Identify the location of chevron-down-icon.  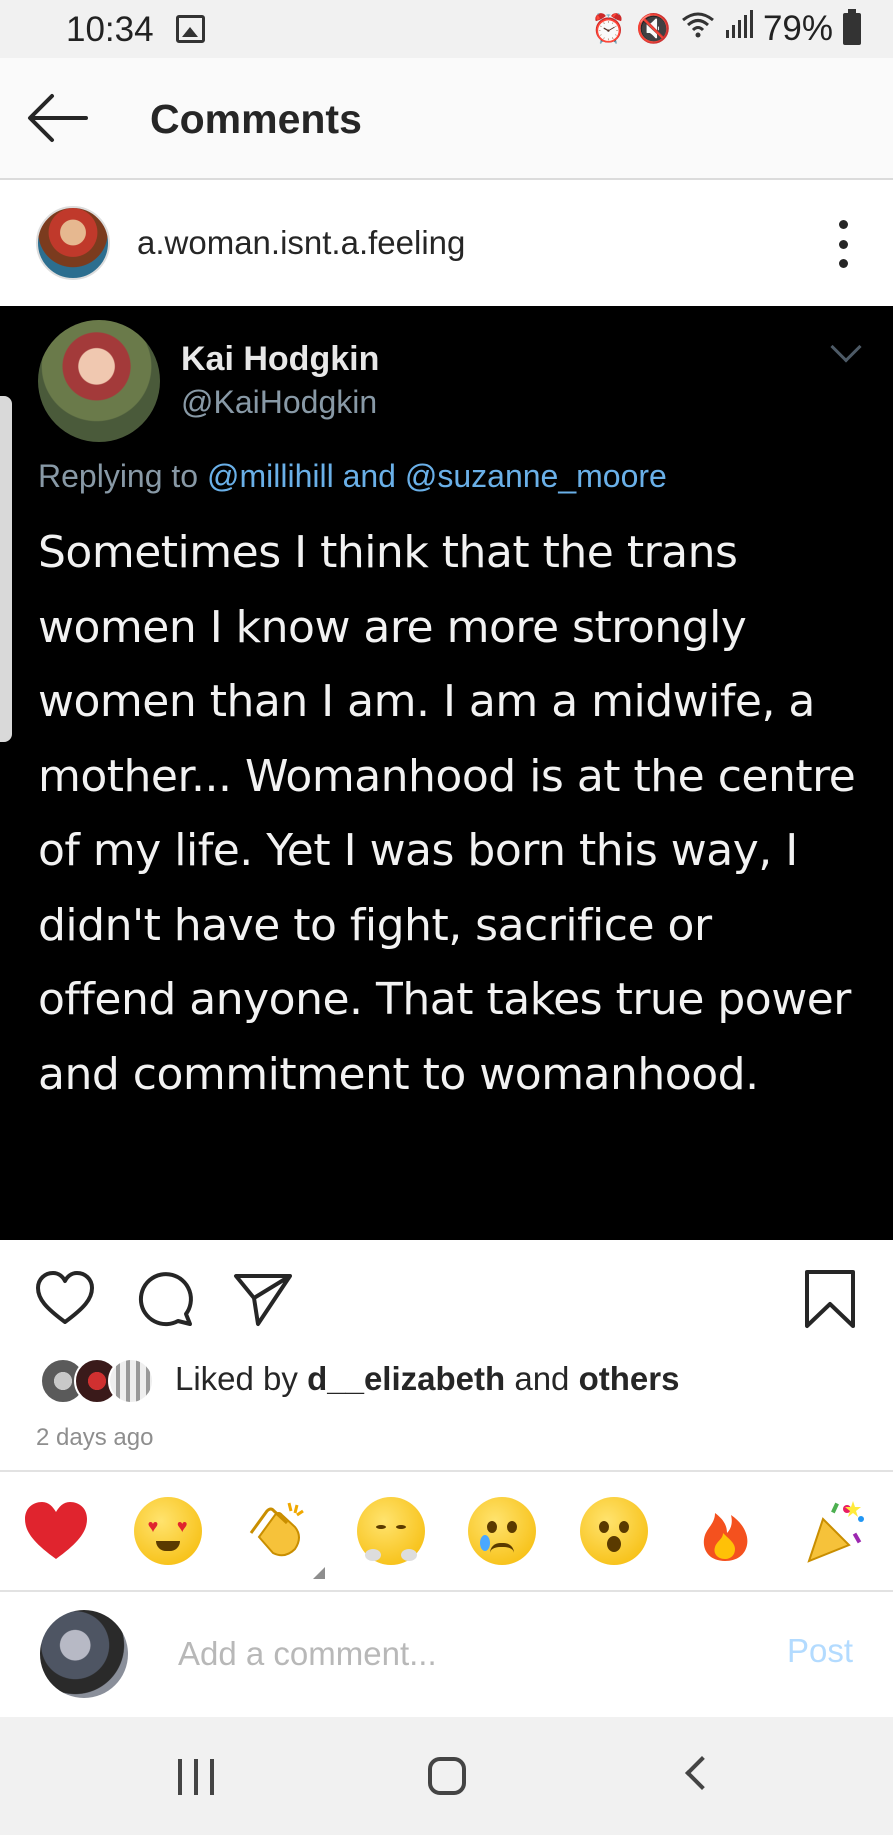
(846, 347).